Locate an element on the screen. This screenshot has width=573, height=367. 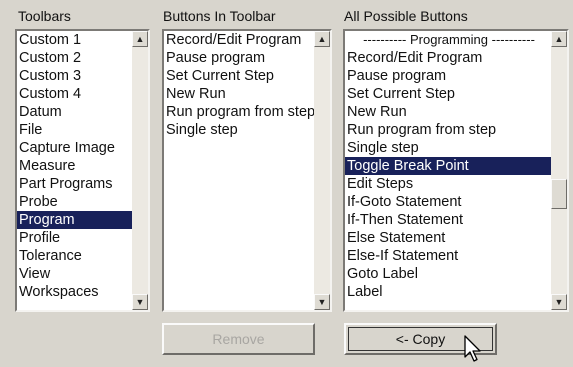
list-item: Capture Image is located at coordinates (74, 148).